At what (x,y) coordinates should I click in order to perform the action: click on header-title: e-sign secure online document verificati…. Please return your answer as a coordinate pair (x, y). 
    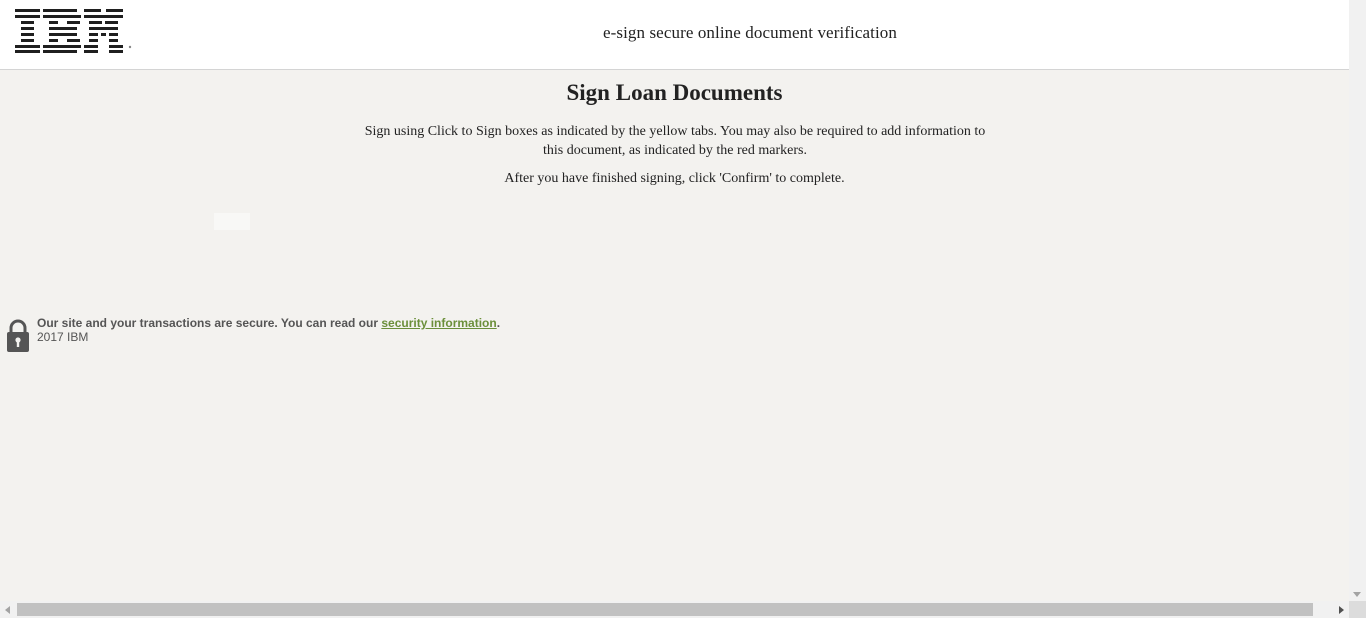
    Looking at the image, I should click on (750, 32).